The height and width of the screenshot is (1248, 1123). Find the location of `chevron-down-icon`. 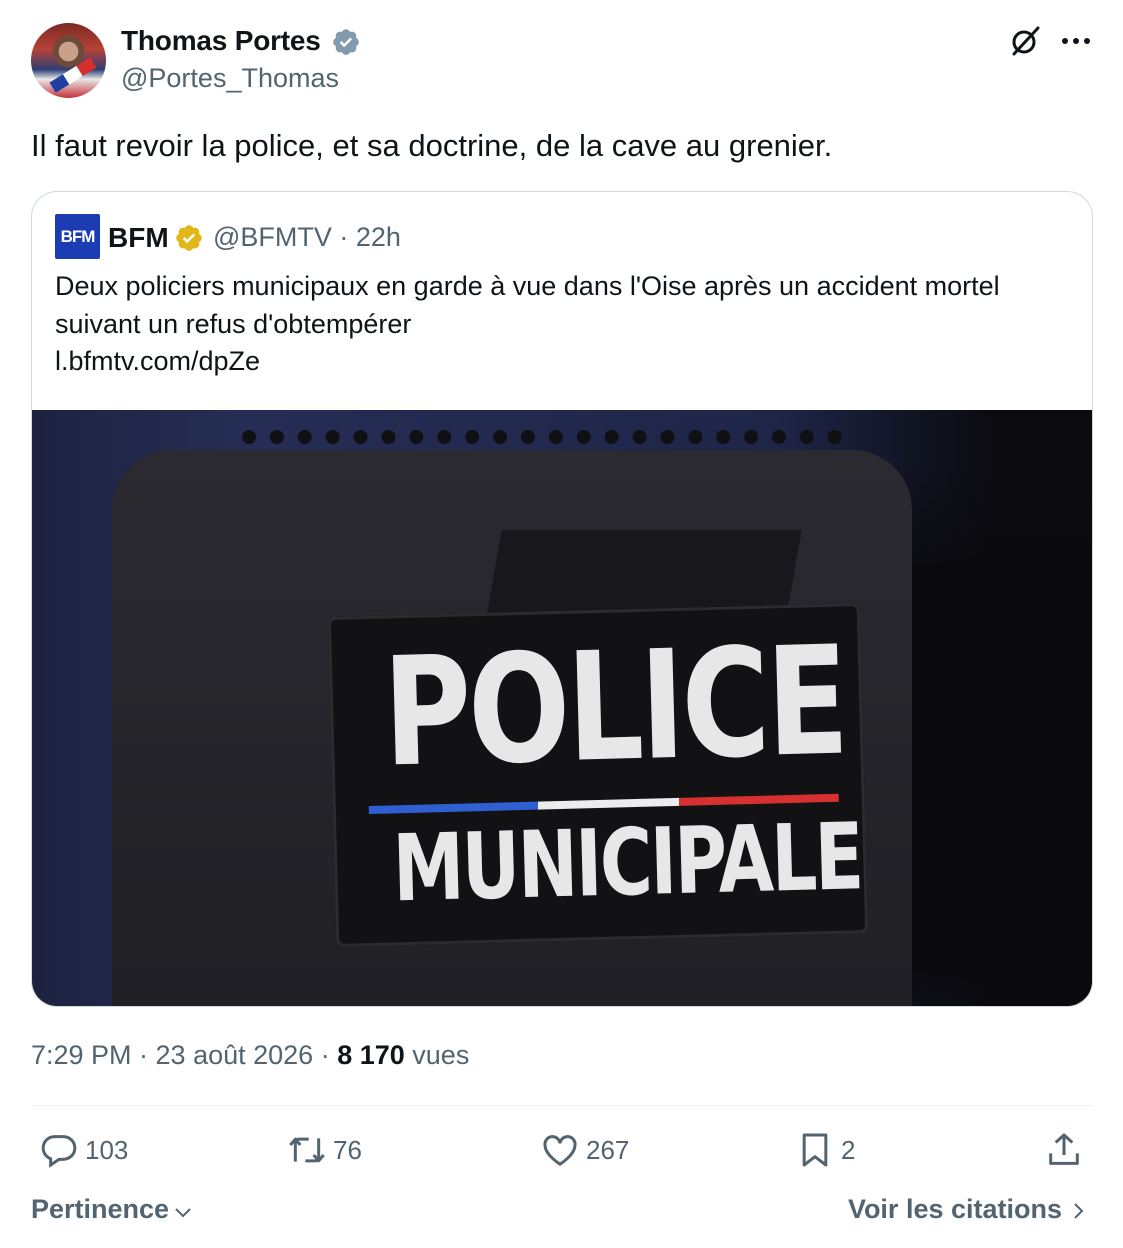

chevron-down-icon is located at coordinates (183, 1212).